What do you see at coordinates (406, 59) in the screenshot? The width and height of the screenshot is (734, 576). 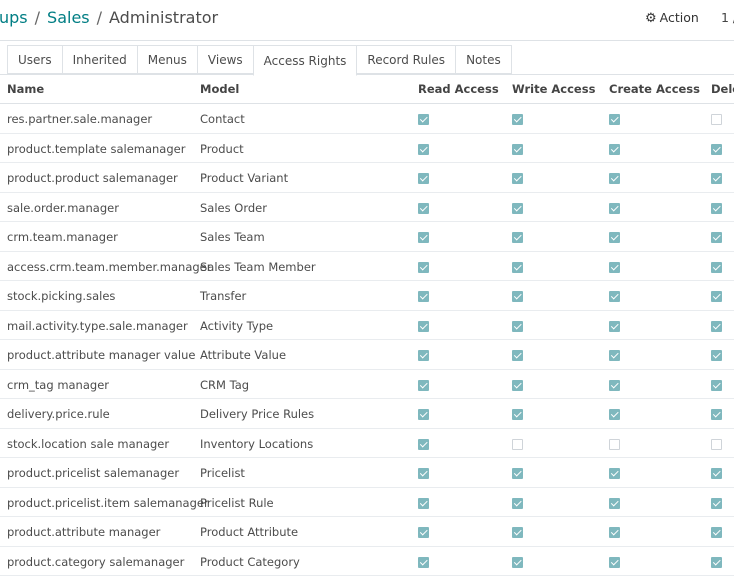 I see `tab-record-rules: Record Rules` at bounding box center [406, 59].